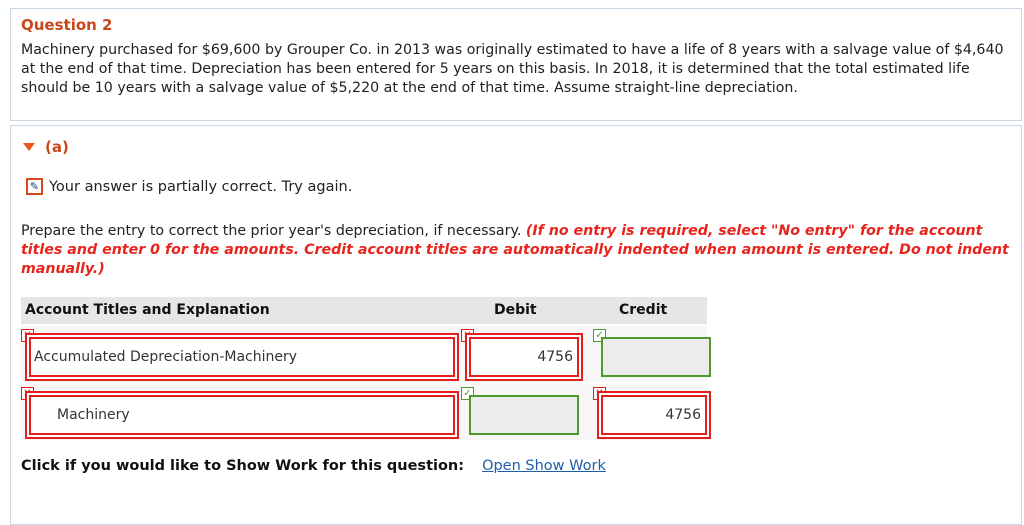 Image resolution: width=1024 pixels, height=525 pixels. What do you see at coordinates (242, 357) in the screenshot?
I see `account-title-field-1: Accumulated Depreciation-Machinery` at bounding box center [242, 357].